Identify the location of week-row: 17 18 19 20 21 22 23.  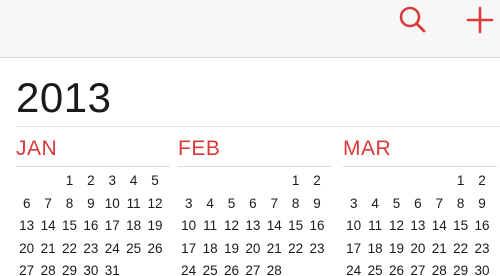
(420, 249).